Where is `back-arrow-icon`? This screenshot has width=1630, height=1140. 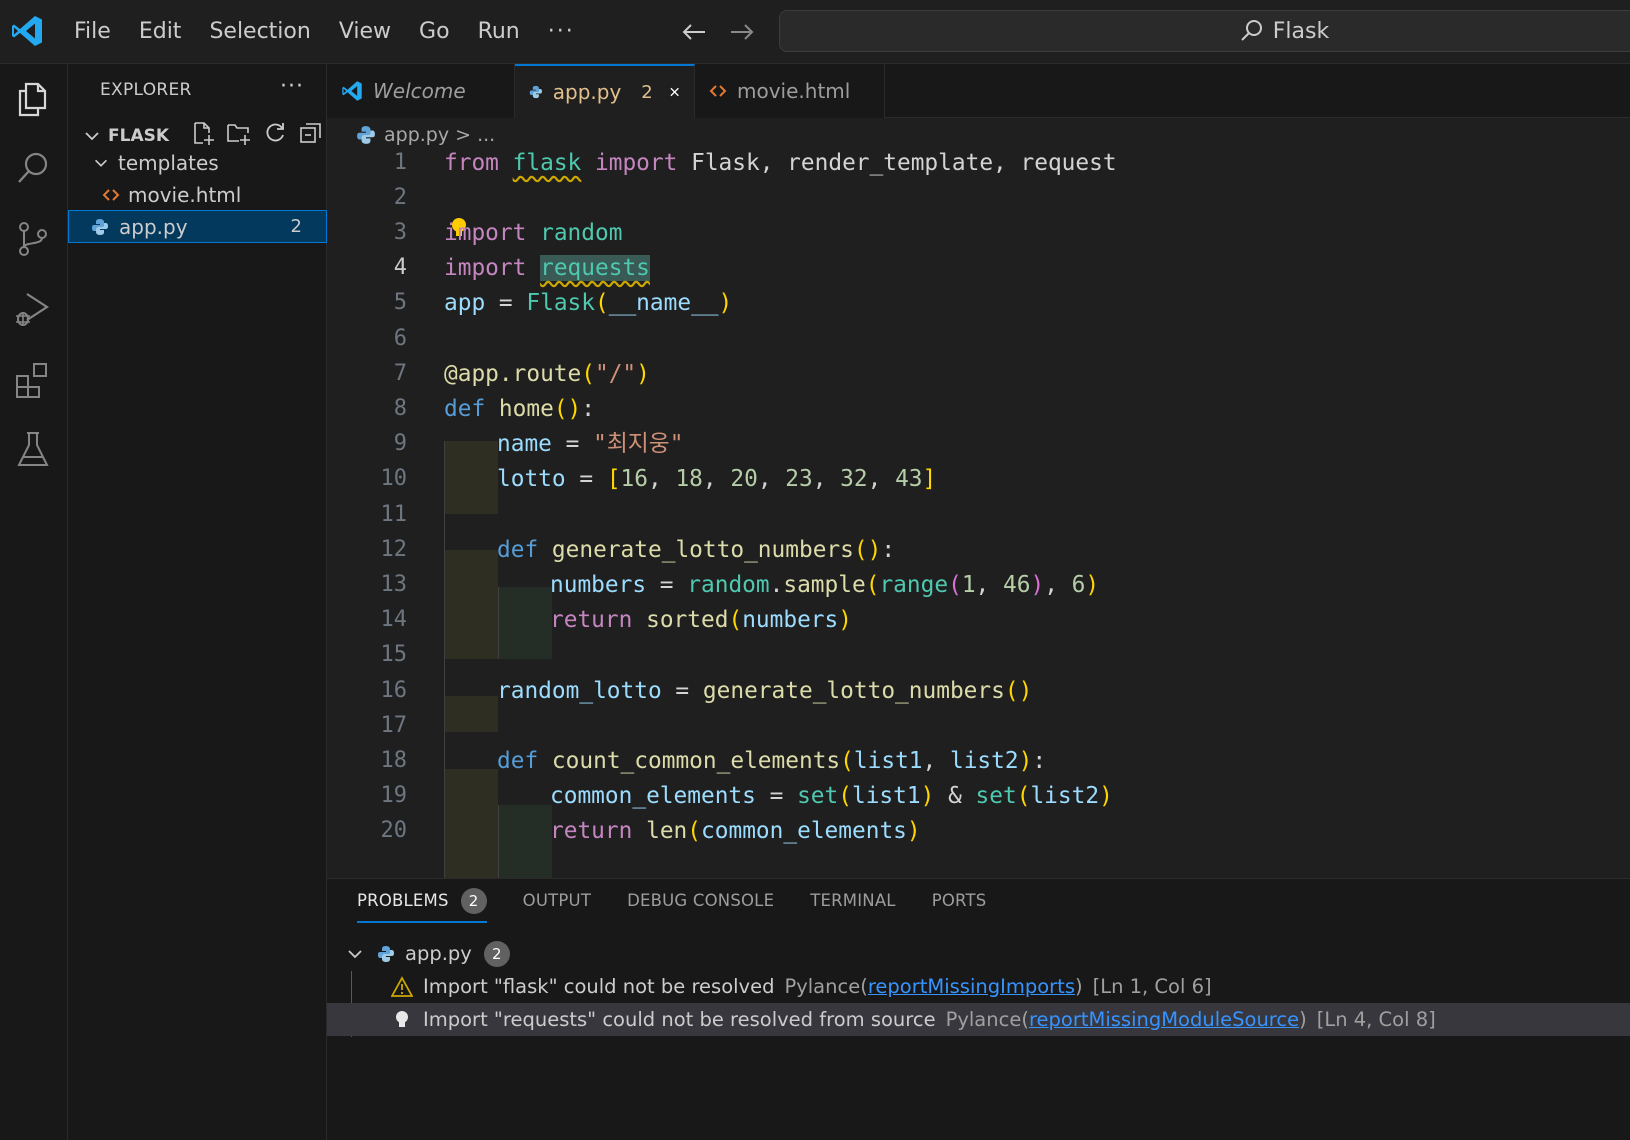 back-arrow-icon is located at coordinates (694, 32).